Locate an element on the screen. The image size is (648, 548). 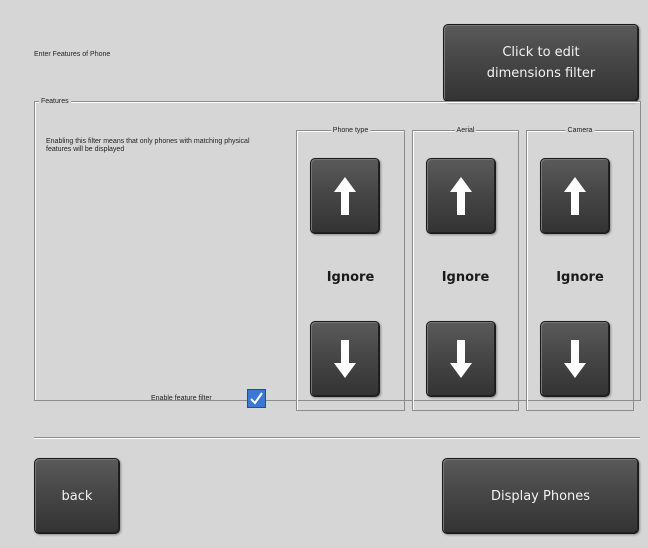
display-phones-label: Display Phones is located at coordinates (540, 496).